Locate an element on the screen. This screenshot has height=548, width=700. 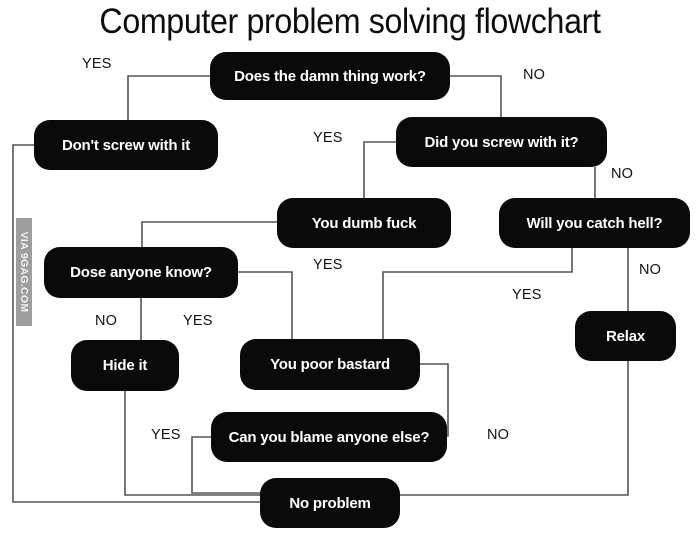
node-can-you-blame-anyone-else: Can you blame anyone else? is located at coordinates (329, 437).